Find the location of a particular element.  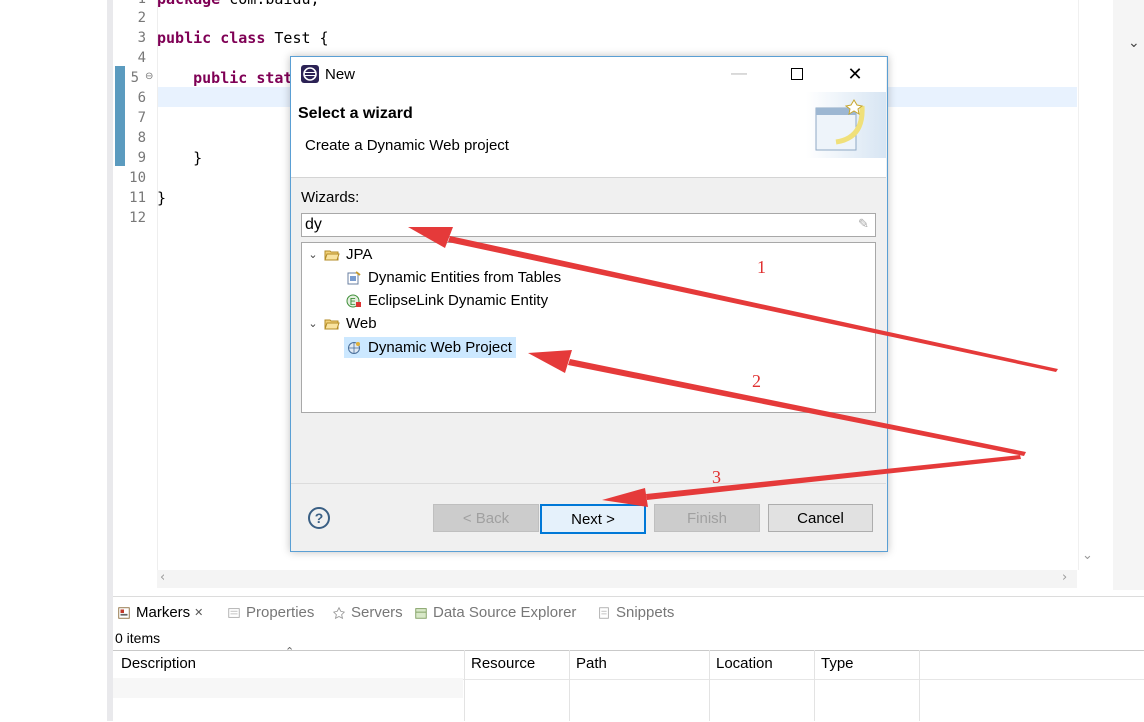

table-row is located at coordinates (288, 688).